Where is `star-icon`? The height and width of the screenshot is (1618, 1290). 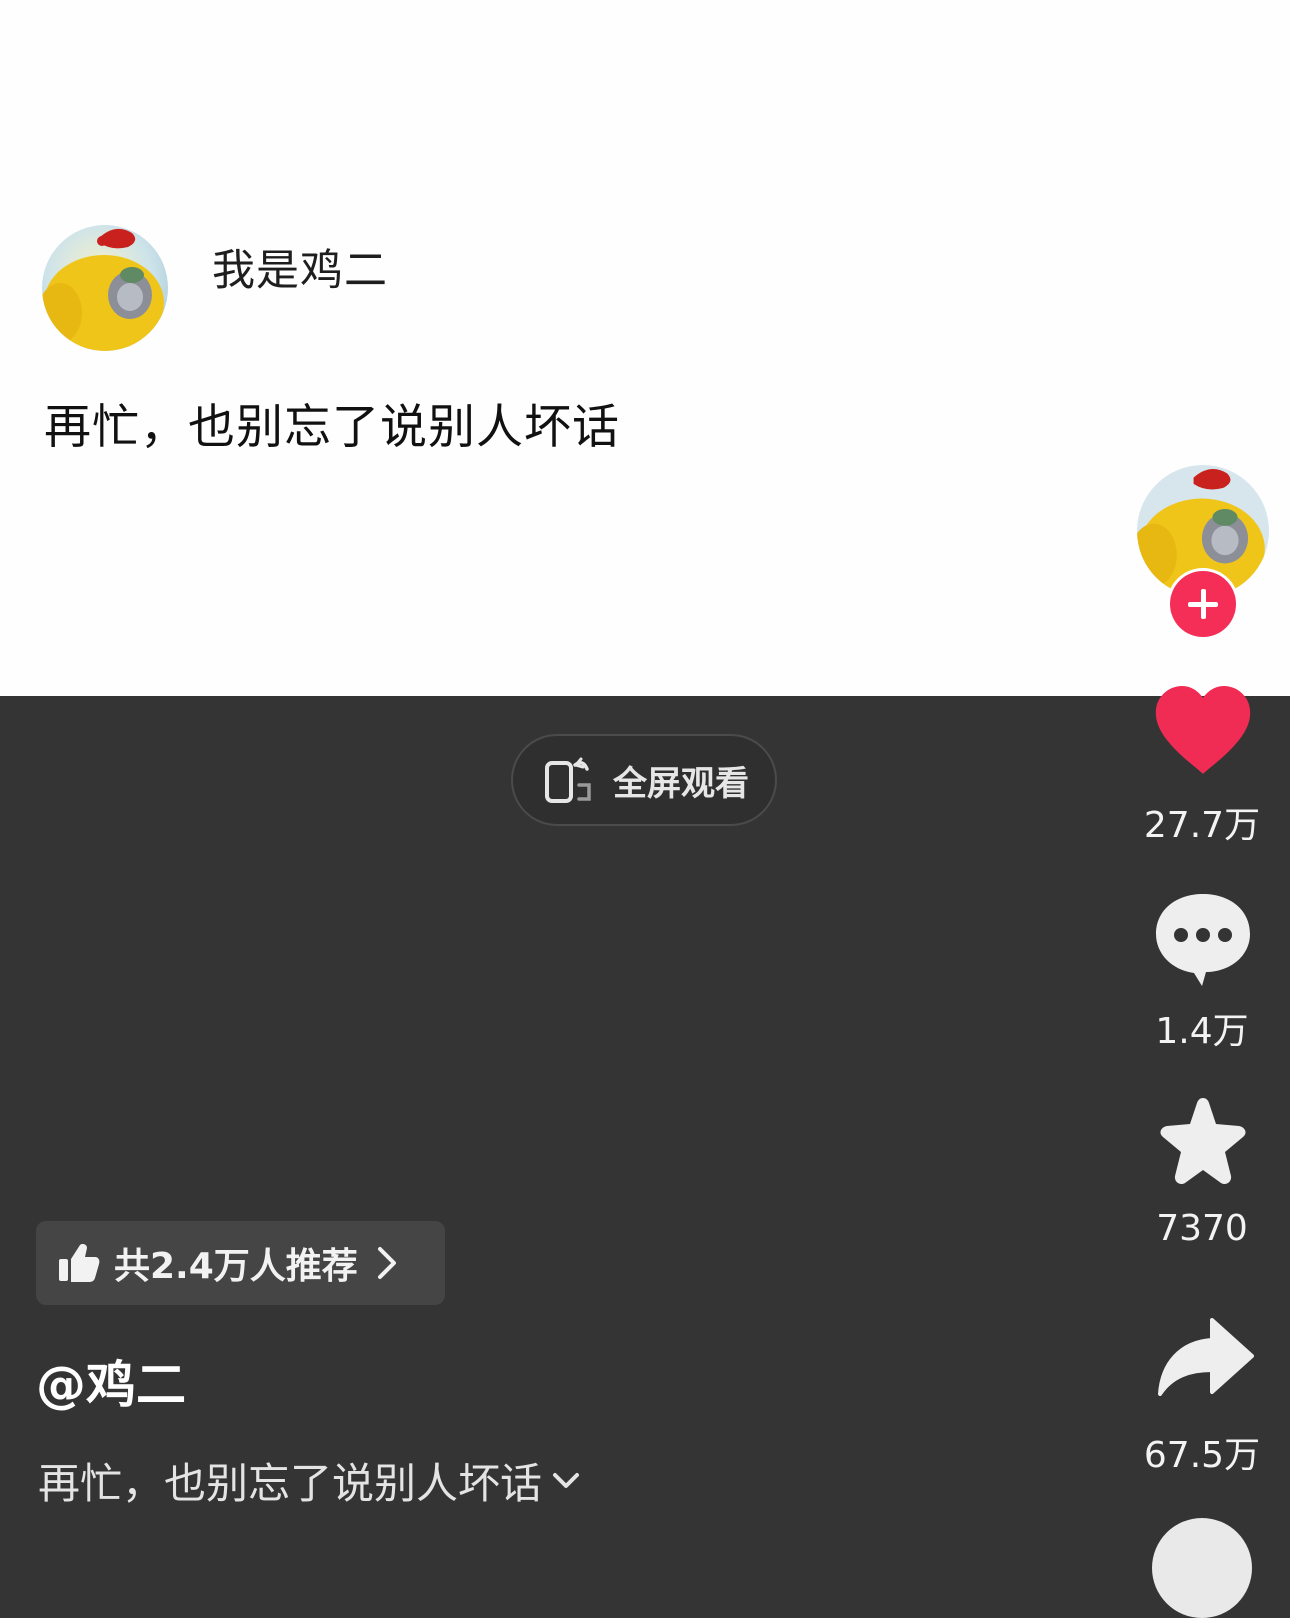
star-icon is located at coordinates (1203, 1141).